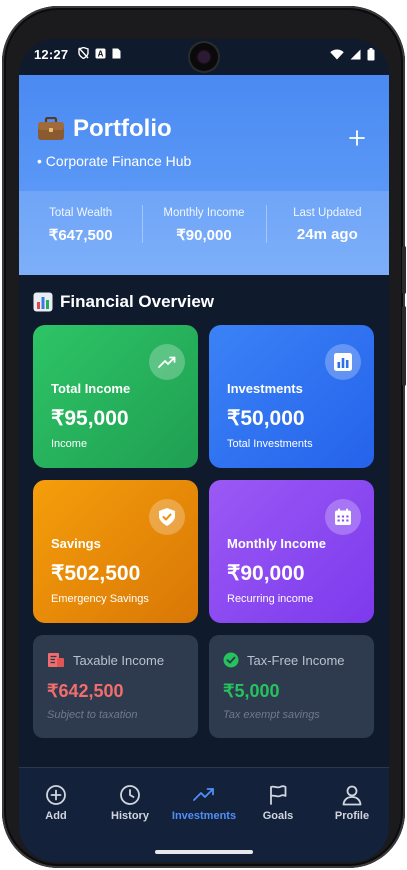 This screenshot has width=407, height=870. I want to click on card-subtitle: Emergency Savings, so click(100, 599).